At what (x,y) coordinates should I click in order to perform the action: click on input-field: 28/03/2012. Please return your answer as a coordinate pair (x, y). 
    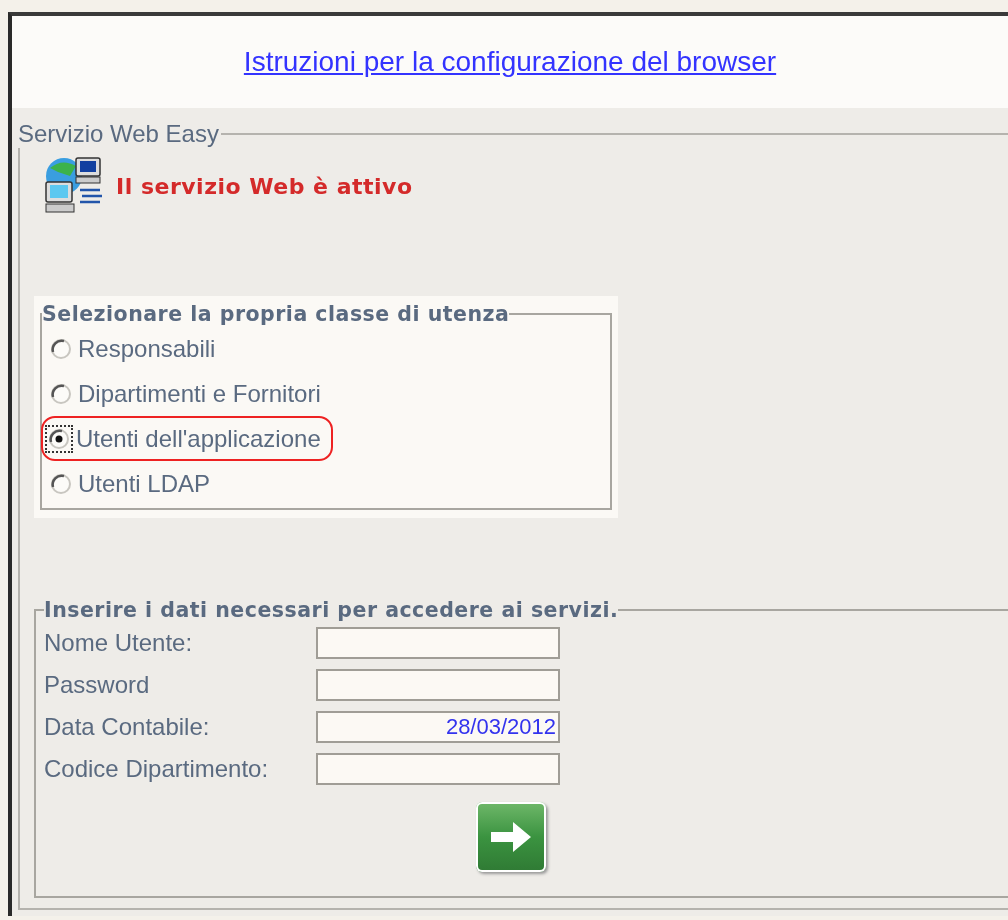
    Looking at the image, I should click on (438, 727).